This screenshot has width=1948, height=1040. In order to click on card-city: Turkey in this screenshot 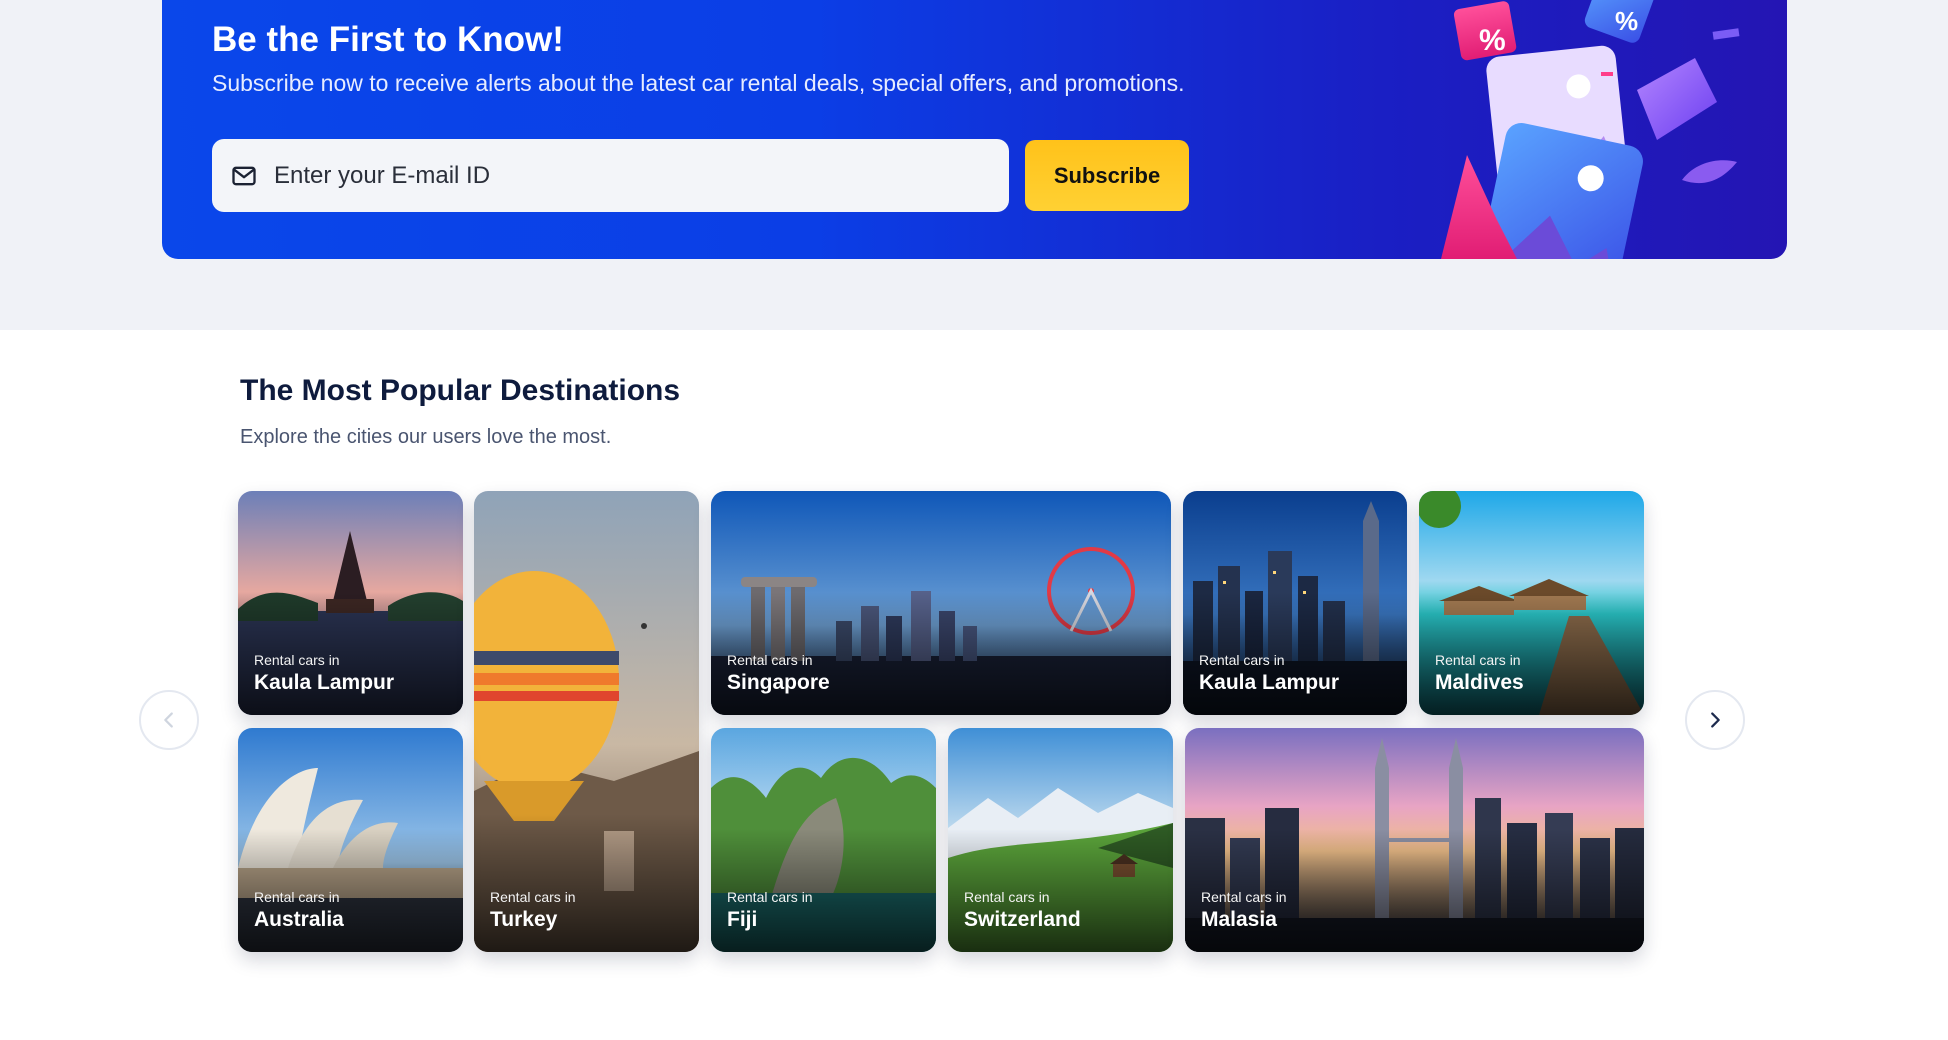, I will do `click(524, 919)`.